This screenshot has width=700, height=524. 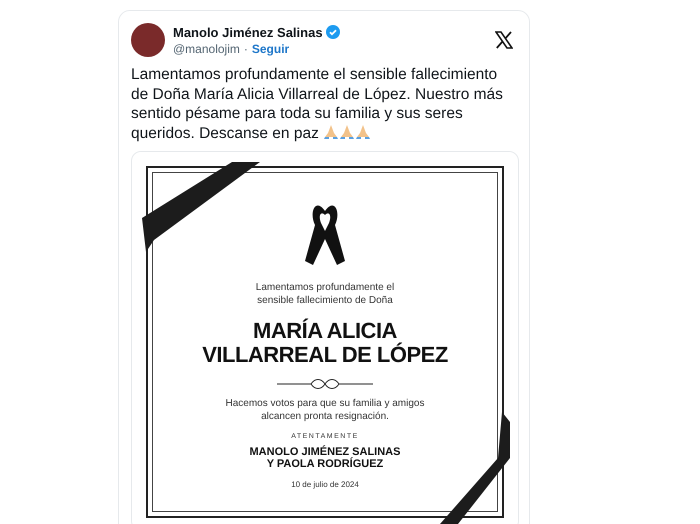 I want to click on ornament-divider-icon, so click(x=325, y=384).